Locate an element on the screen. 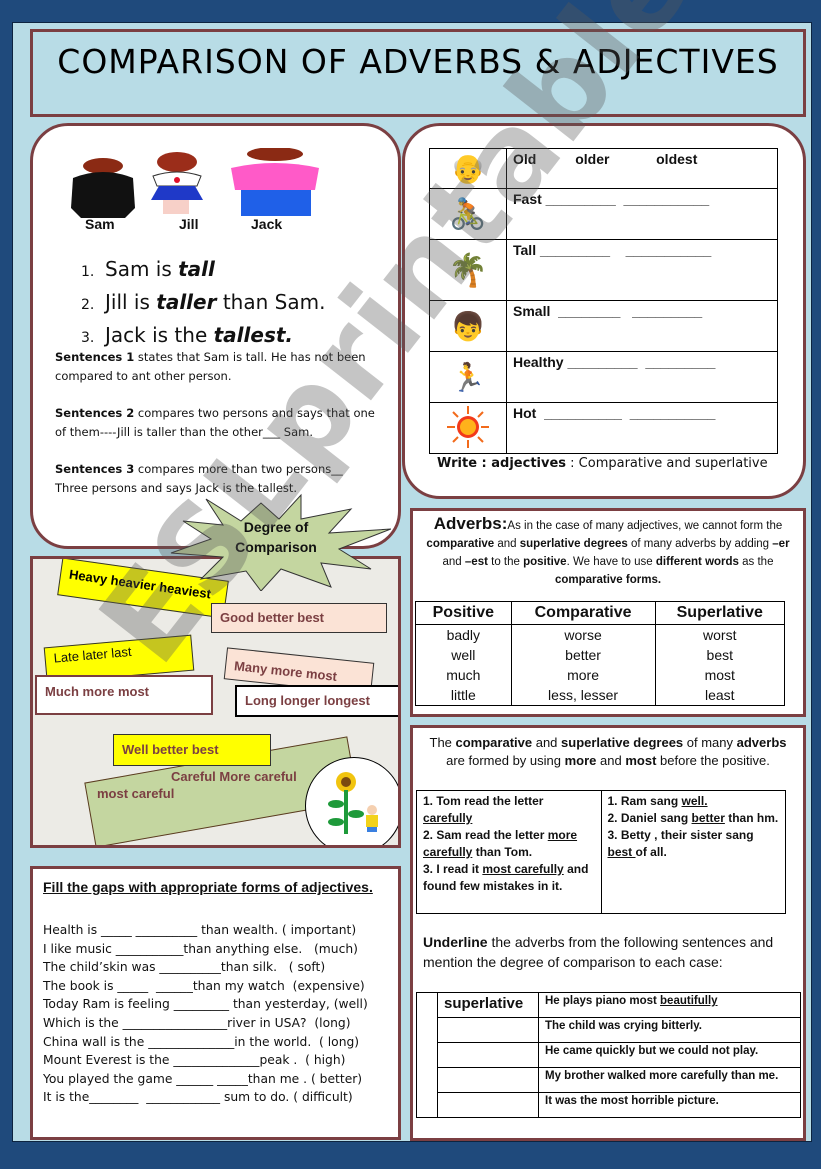 The image size is (821, 1169). emphasis-text: different words is located at coordinates (697, 562).